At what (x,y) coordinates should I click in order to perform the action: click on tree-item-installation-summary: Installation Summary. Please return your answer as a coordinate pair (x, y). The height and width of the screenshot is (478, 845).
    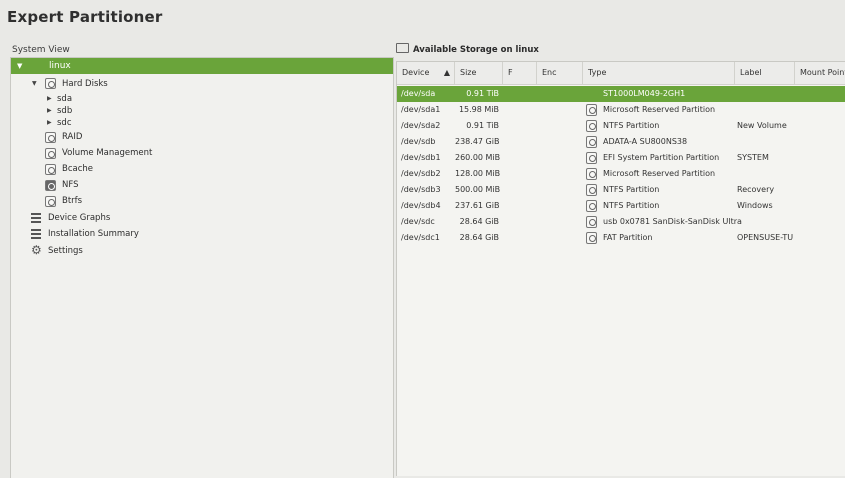
    Looking at the image, I should click on (93, 234).